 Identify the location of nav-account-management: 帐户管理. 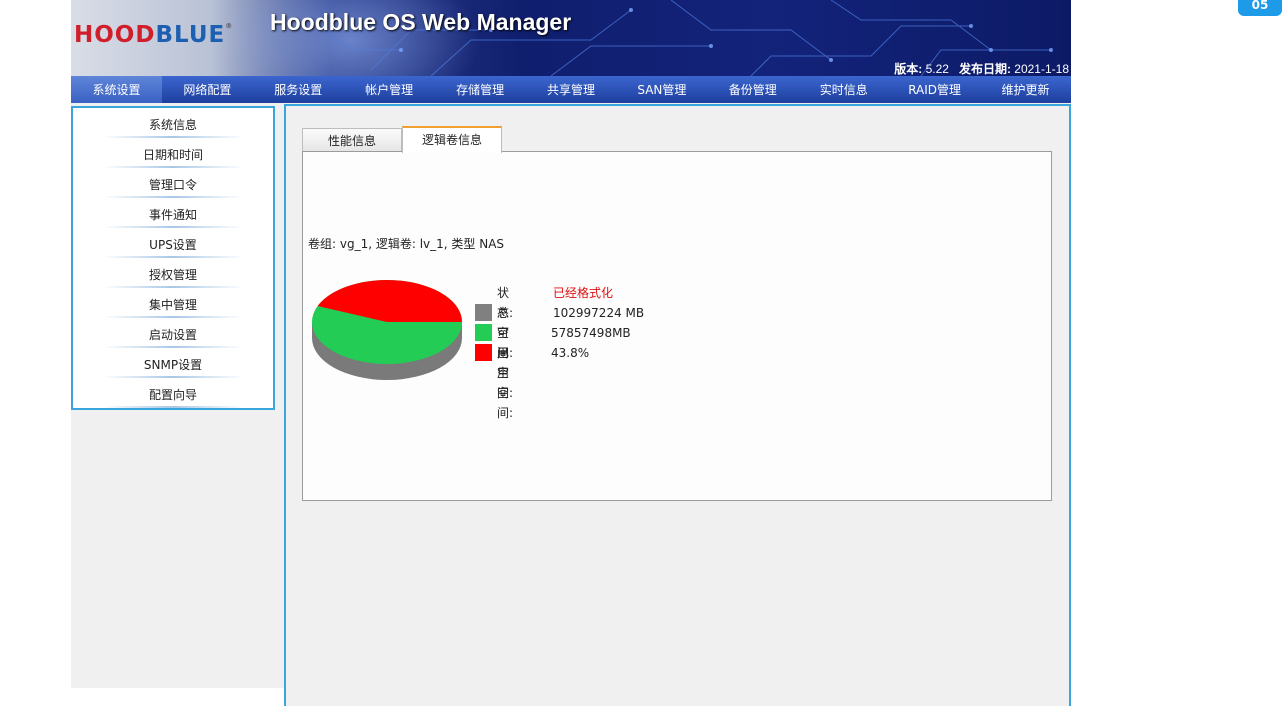
(389, 89).